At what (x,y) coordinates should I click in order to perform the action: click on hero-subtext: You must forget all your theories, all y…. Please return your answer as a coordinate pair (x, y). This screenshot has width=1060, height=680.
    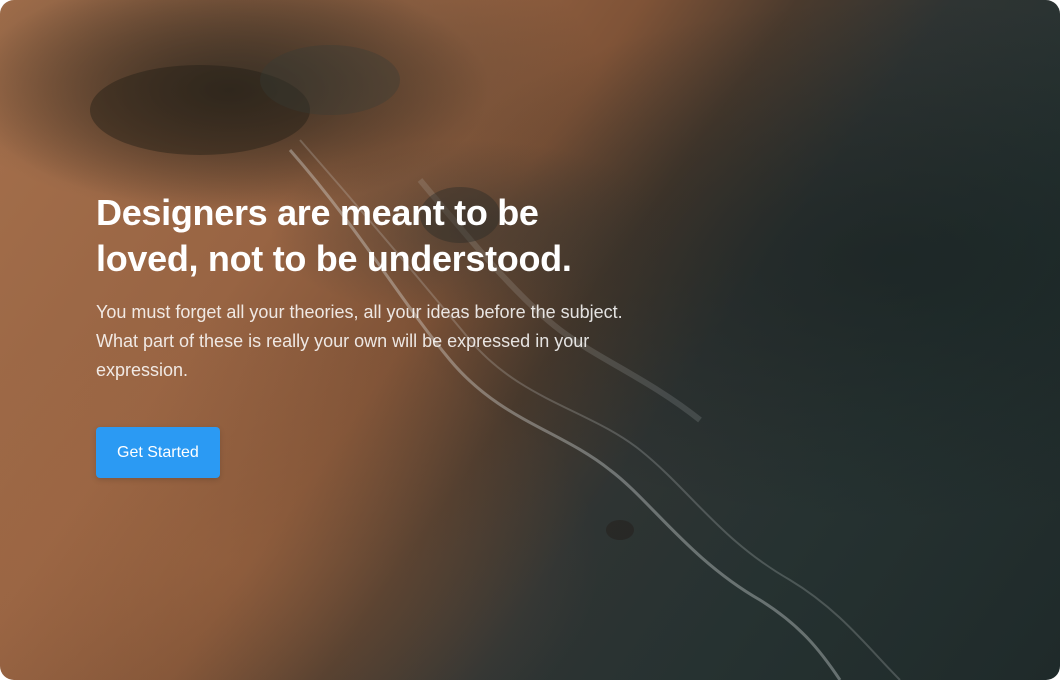
    Looking at the image, I should click on (359, 341).